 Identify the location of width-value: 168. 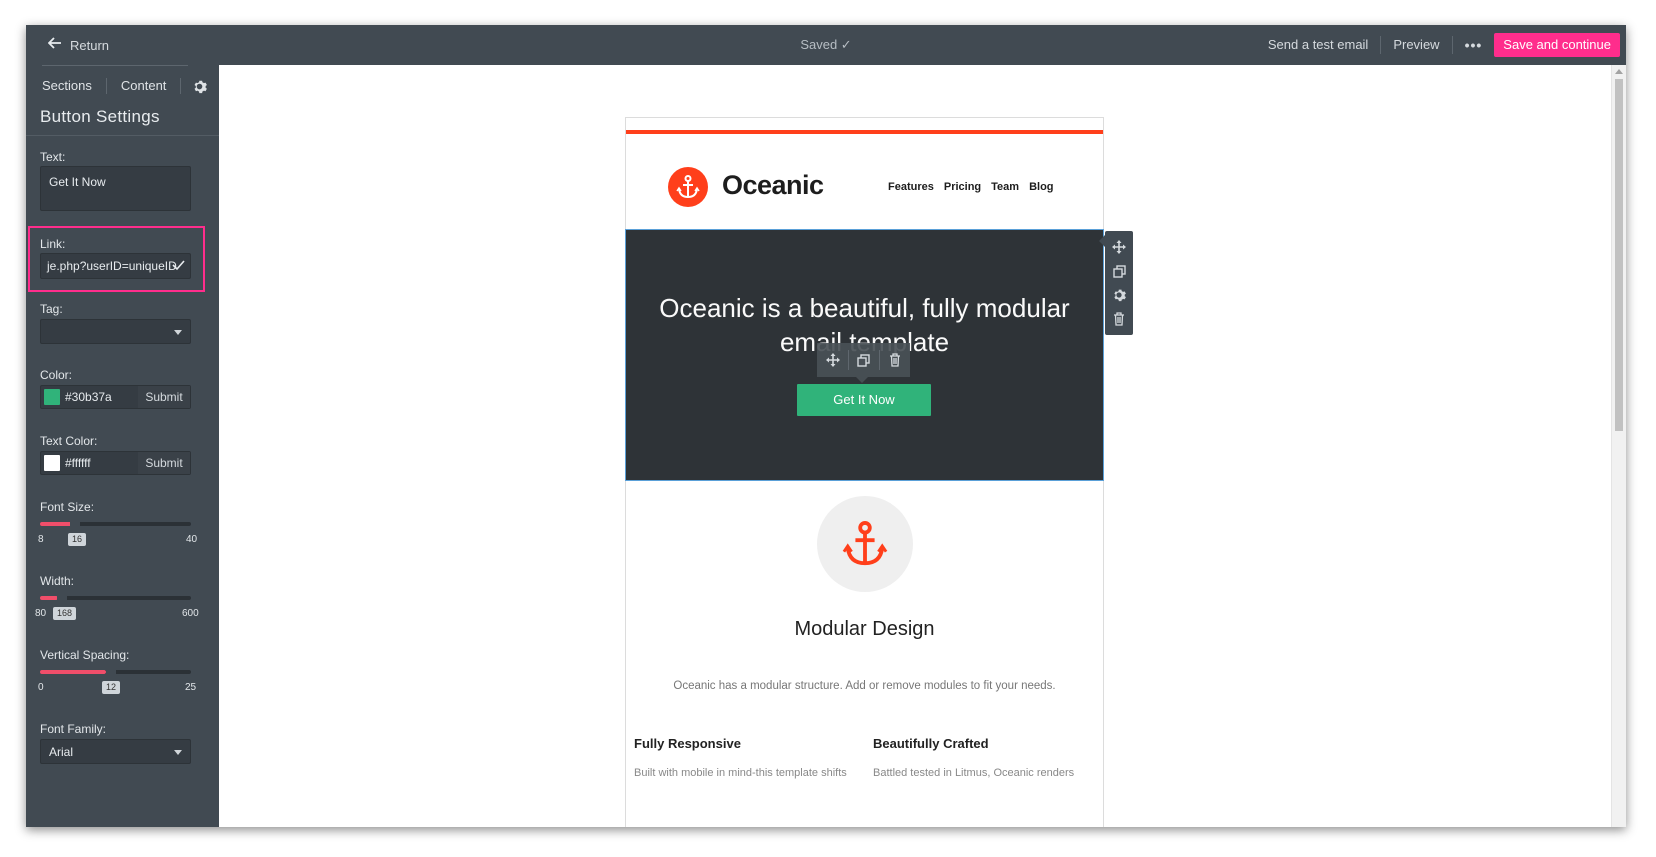
(65, 613).